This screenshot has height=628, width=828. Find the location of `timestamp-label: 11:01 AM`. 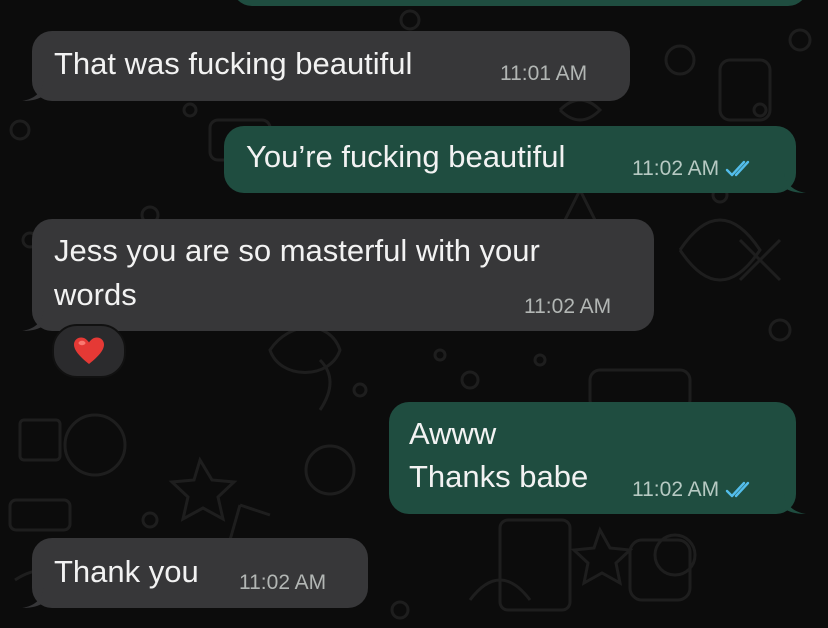

timestamp-label: 11:01 AM is located at coordinates (544, 73).